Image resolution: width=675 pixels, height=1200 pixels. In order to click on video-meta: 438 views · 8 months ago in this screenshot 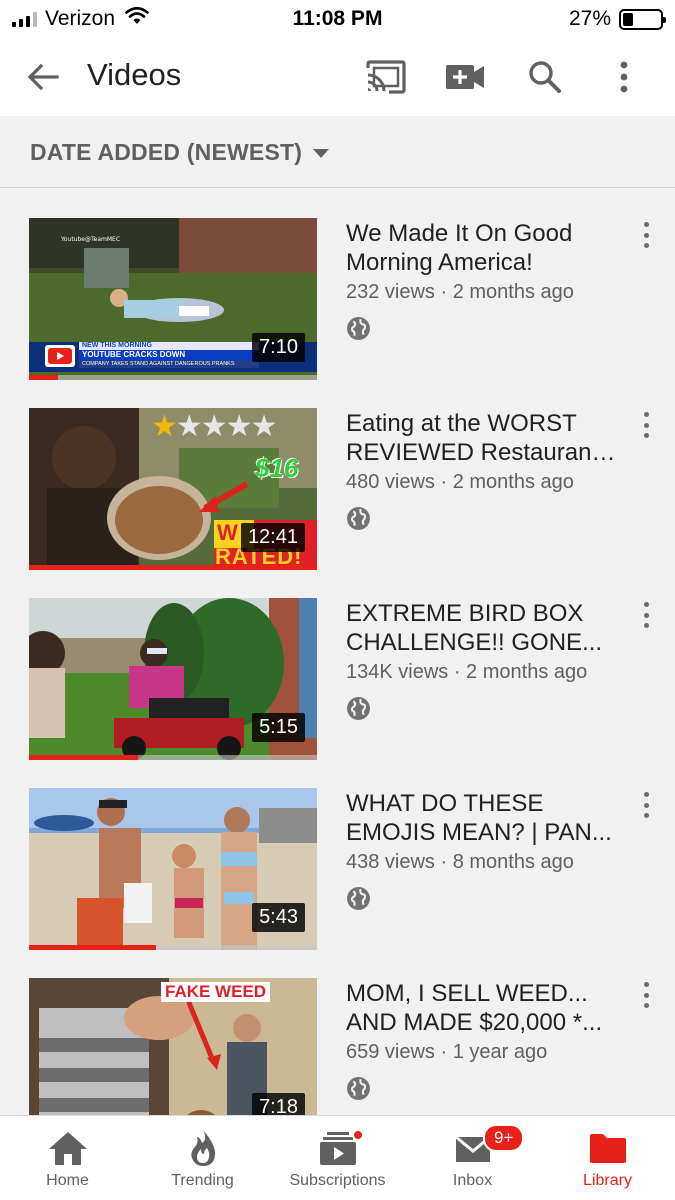, I will do `click(460, 862)`.